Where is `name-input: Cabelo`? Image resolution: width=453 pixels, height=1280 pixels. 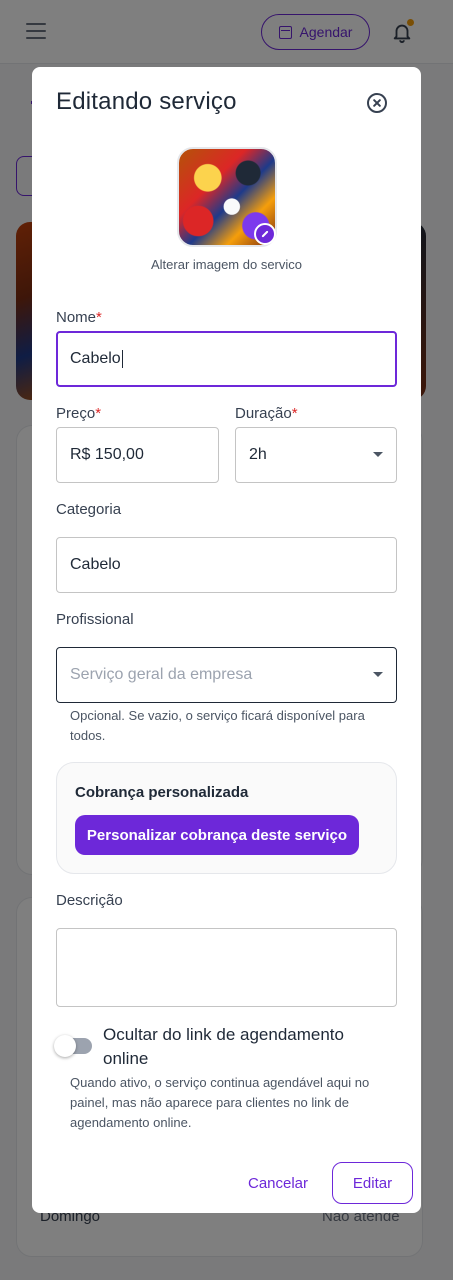
name-input: Cabelo is located at coordinates (226, 359).